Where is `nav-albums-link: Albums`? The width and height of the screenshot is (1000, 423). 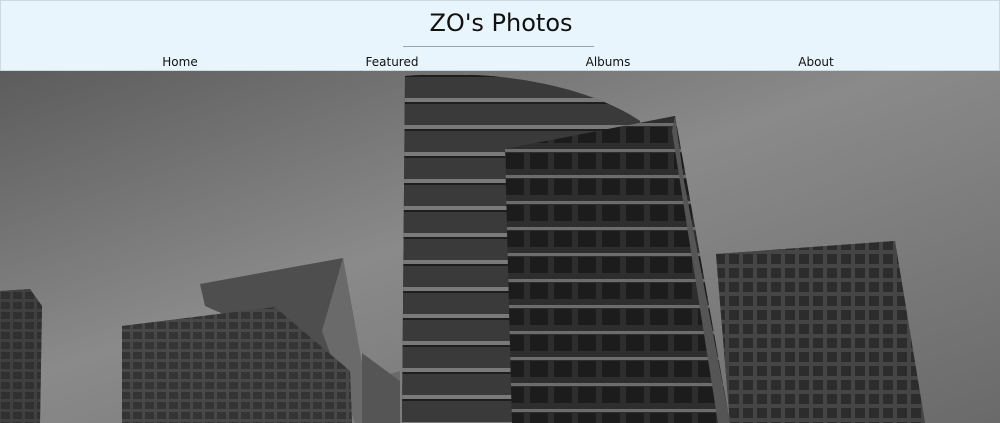
nav-albums-link: Albums is located at coordinates (608, 62).